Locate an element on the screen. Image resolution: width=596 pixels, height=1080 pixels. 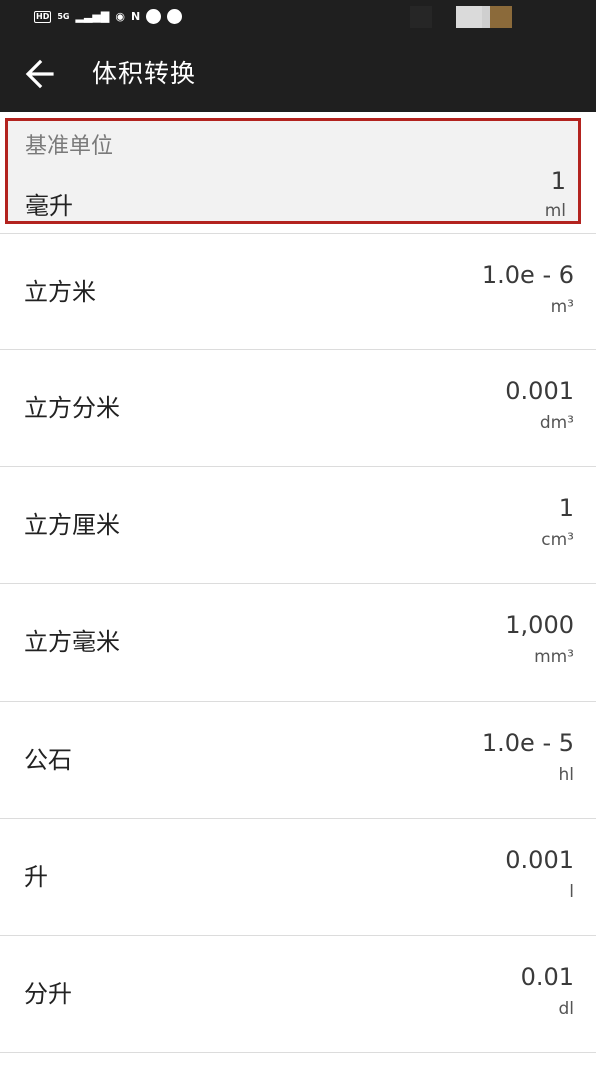
base-unit-value: 1 is located at coordinates (558, 181).